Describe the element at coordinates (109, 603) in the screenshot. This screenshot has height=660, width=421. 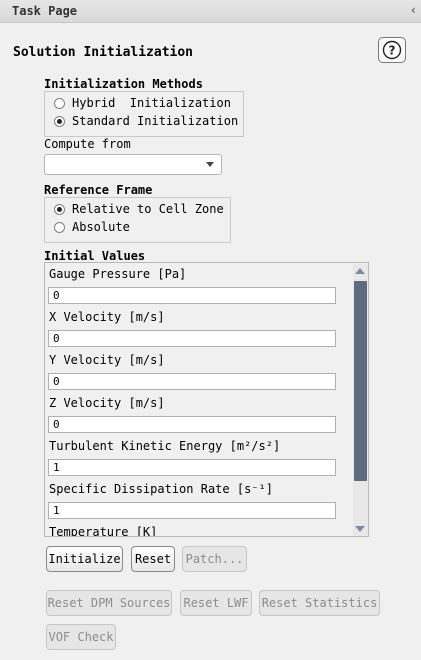
I see `reset-dpm-sources-button: Reset DPM Sources` at that location.